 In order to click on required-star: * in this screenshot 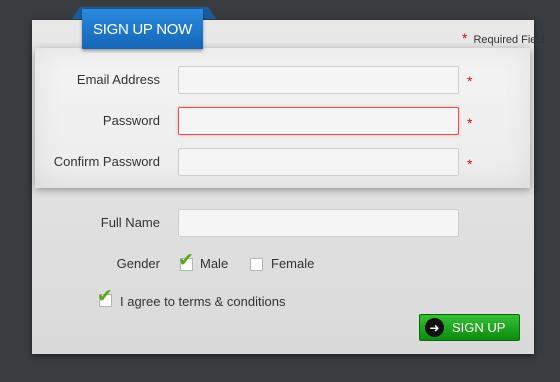, I will do `click(465, 38)`.